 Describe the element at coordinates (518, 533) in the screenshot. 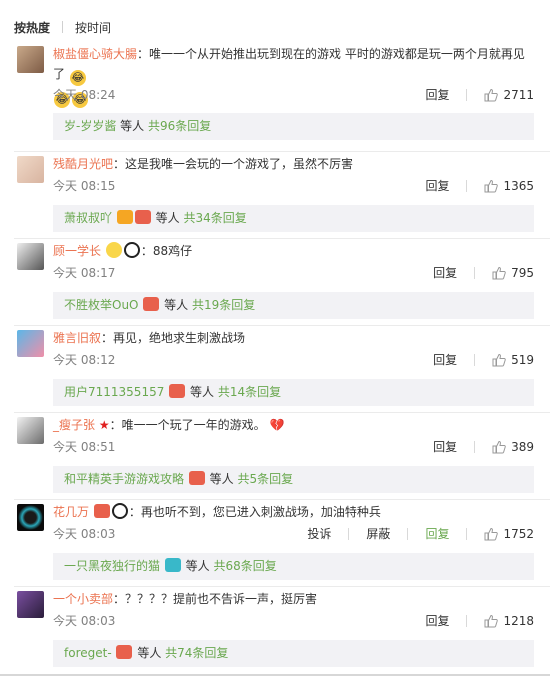

I see `like-count: 1752` at that location.